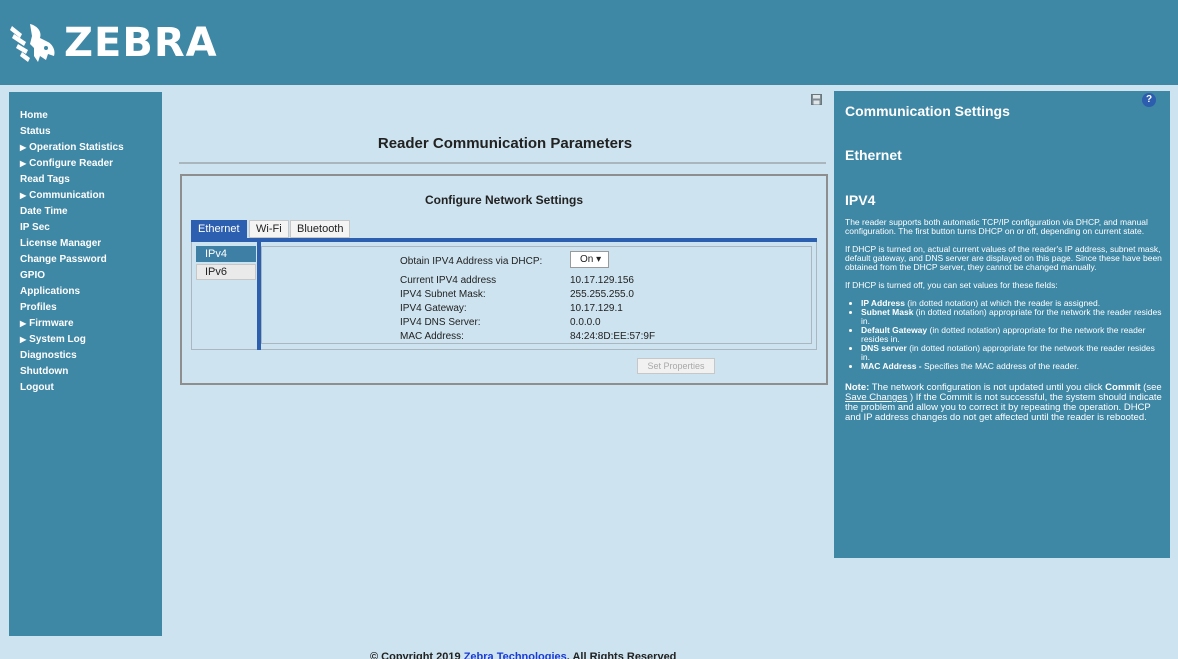 This screenshot has height=659, width=1178. What do you see at coordinates (85, 228) in the screenshot?
I see `sidebar-item-ip-sec: IP Sec` at bounding box center [85, 228].